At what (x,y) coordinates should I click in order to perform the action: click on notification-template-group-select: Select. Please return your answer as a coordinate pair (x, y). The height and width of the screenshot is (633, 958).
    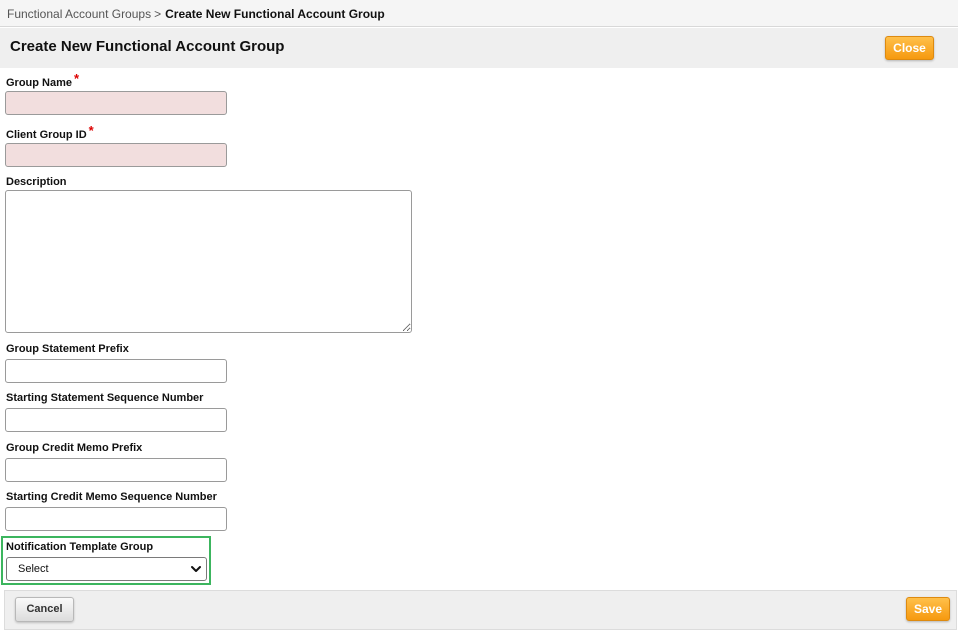
    Looking at the image, I should click on (106, 569).